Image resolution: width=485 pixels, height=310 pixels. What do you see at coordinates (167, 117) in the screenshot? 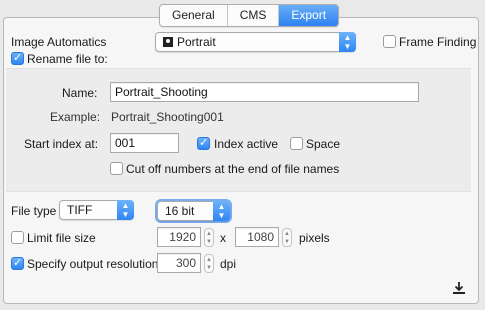
I see `example-value: Portrait_Shooting001` at bounding box center [167, 117].